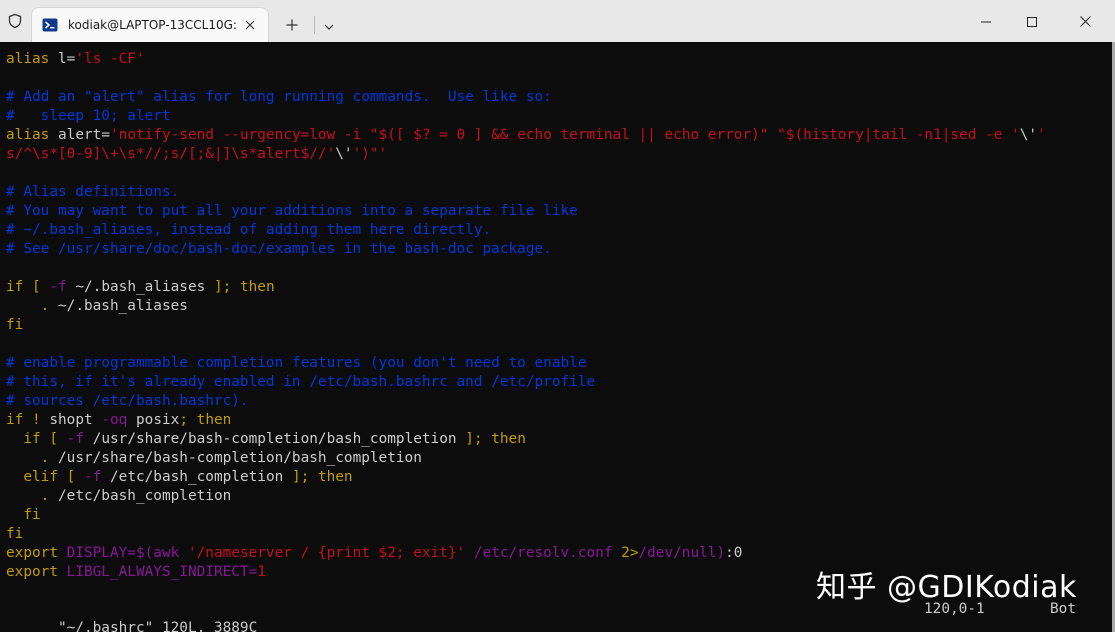  I want to click on editor-line: if ! shopt -oq posix; then, so click(560, 420).